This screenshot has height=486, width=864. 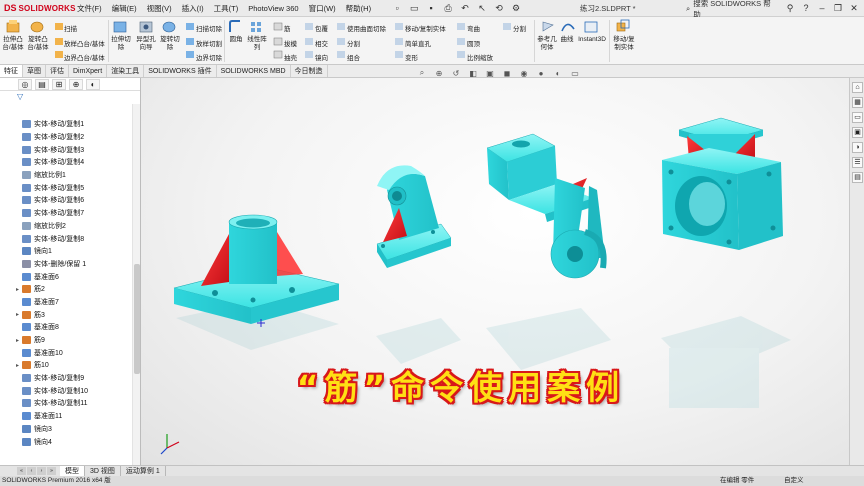 What do you see at coordinates (66, 213) in the screenshot?
I see `tree-item: 实体-移动/复制7` at bounding box center [66, 213].